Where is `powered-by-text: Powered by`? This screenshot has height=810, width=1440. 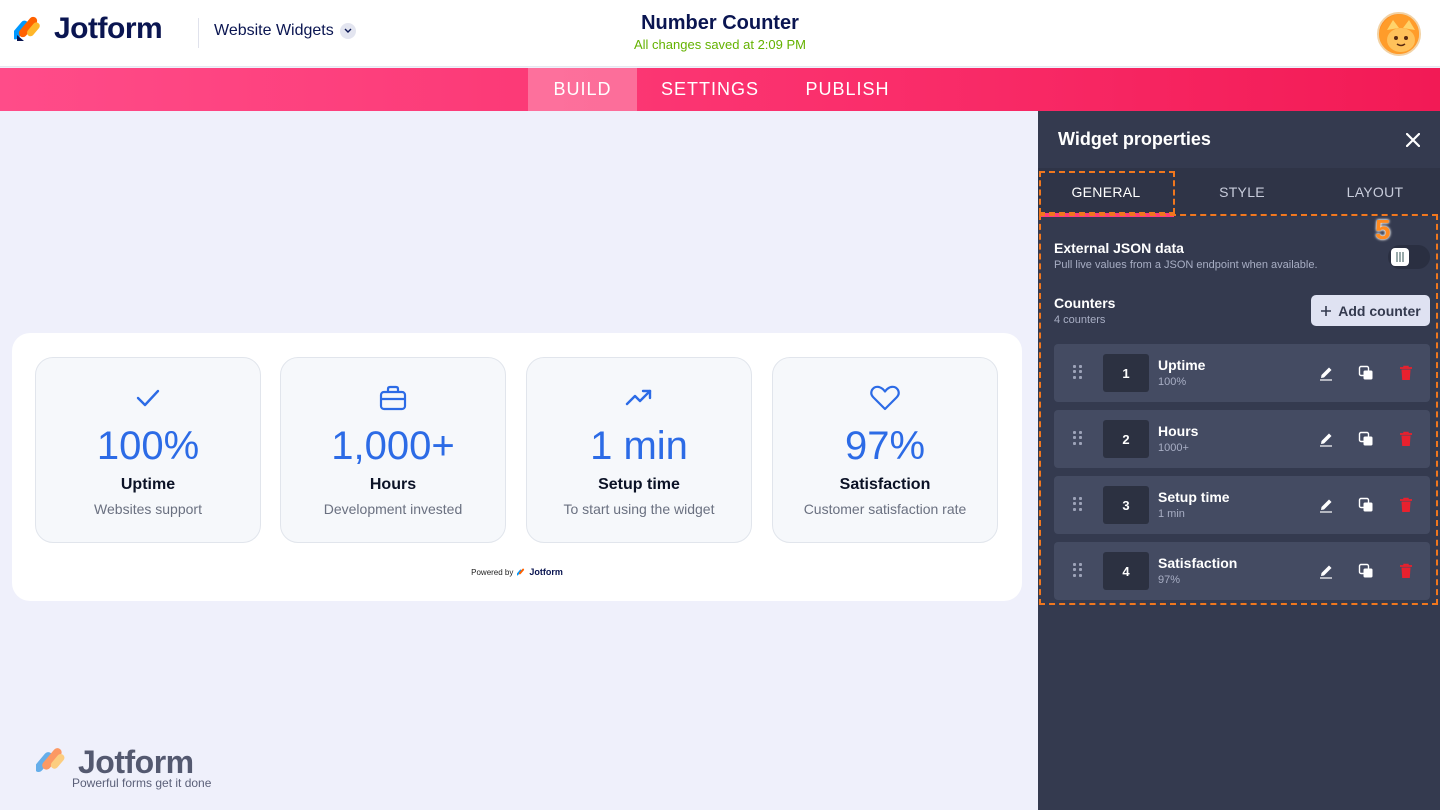 powered-by-text: Powered by is located at coordinates (492, 572).